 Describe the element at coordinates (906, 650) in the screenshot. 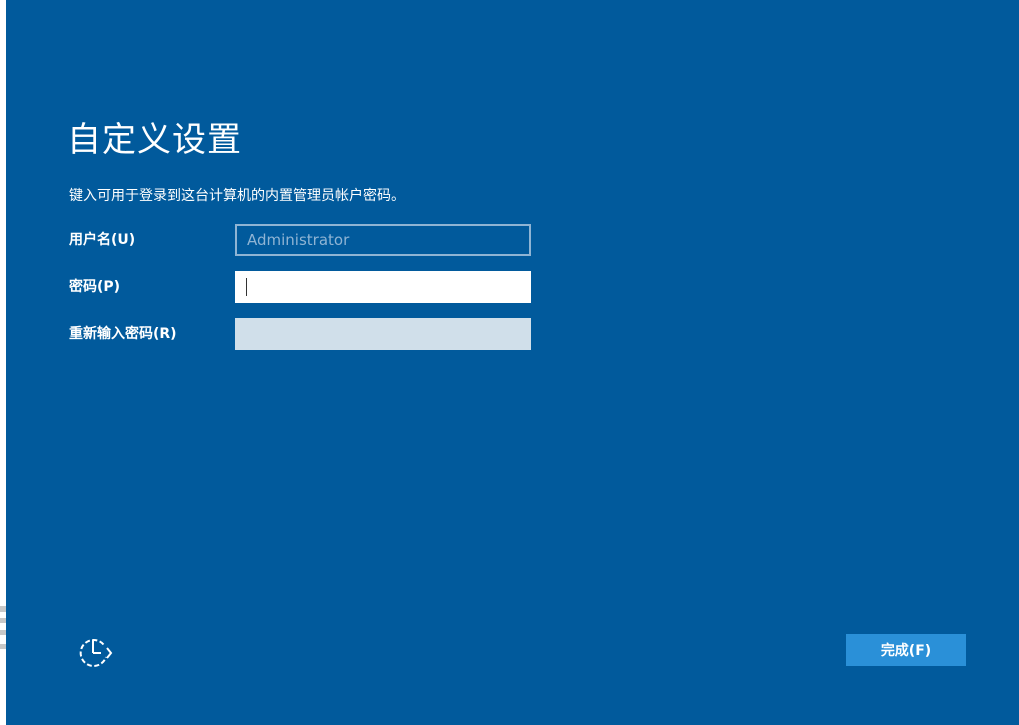

I see `finish-button: 完成(F)` at that location.